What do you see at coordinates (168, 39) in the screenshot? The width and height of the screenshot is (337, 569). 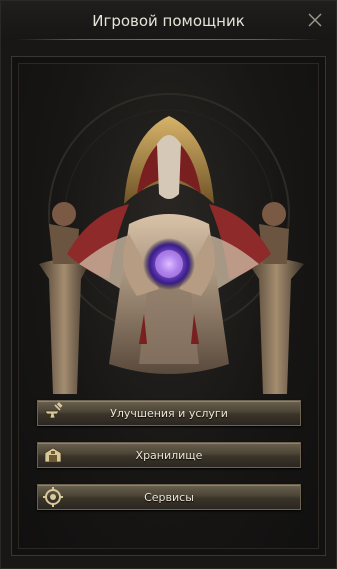 I see `title-divider` at bounding box center [168, 39].